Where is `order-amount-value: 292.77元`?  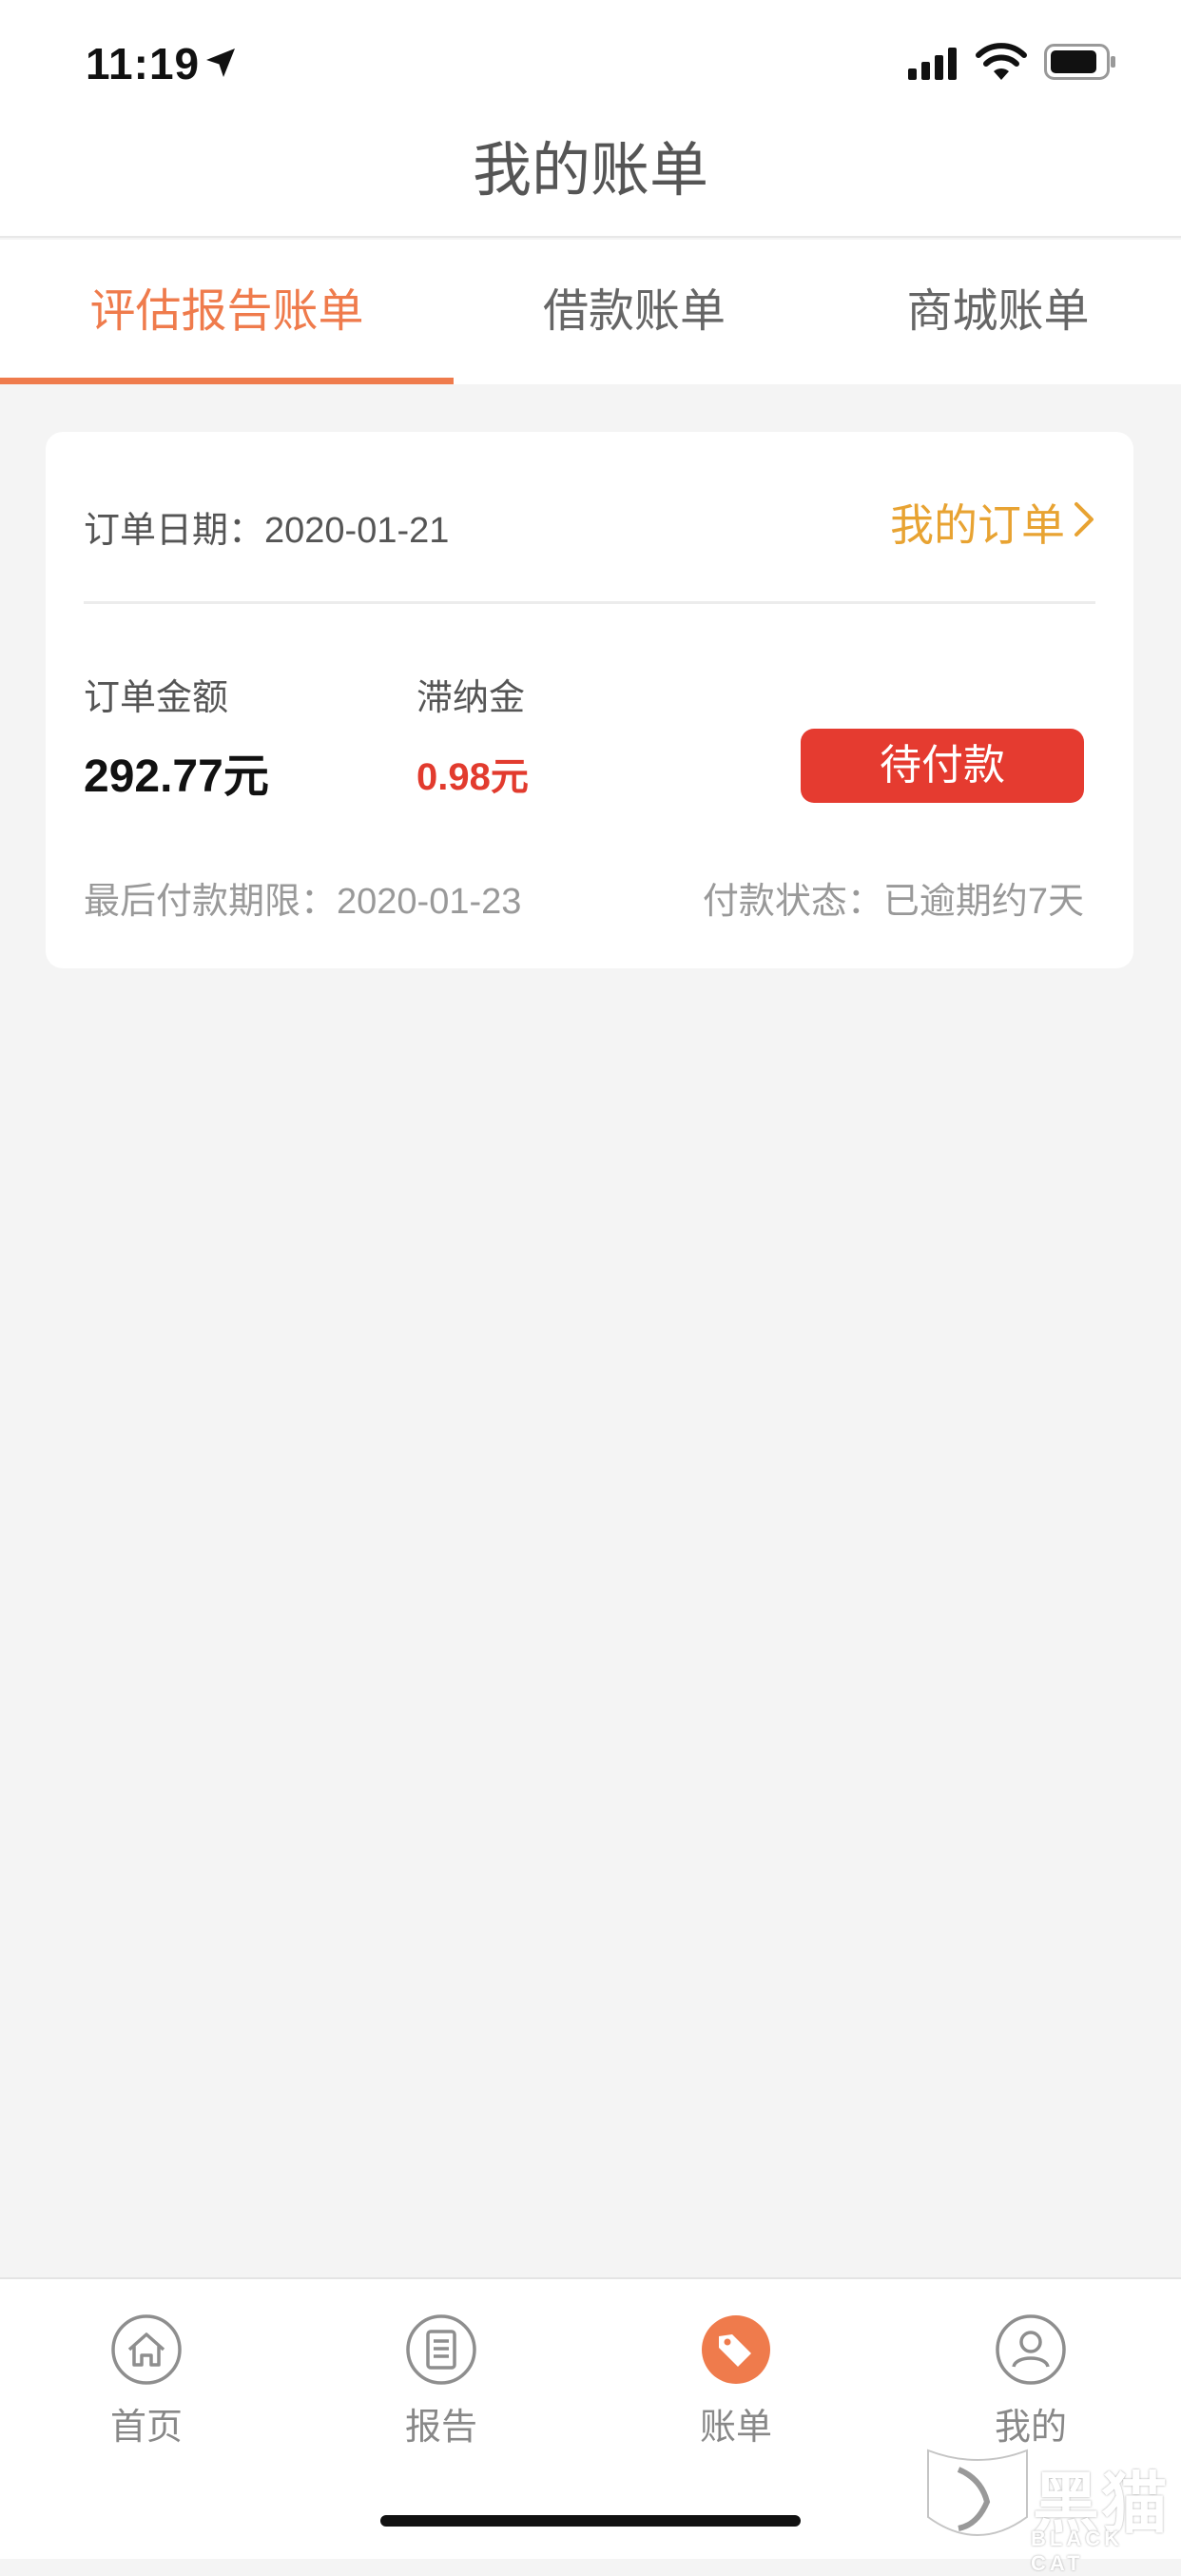
order-amount-value: 292.77元 is located at coordinates (176, 777).